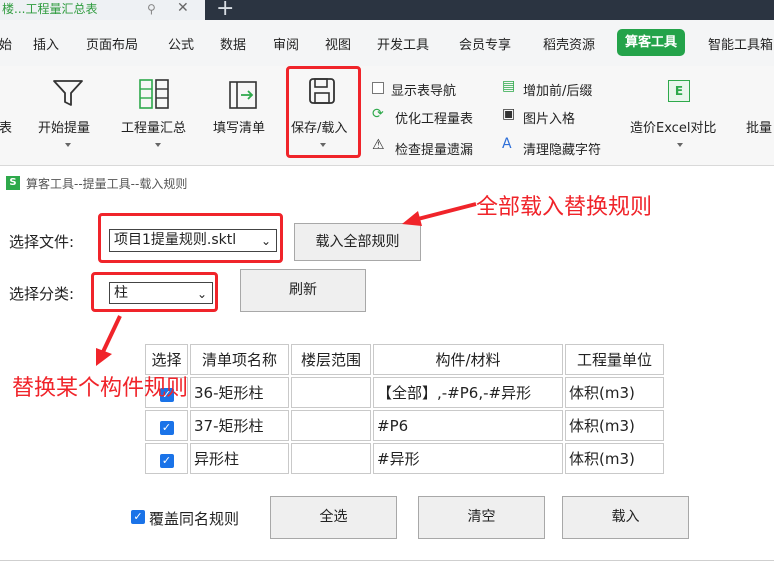 This screenshot has height=566, width=774. I want to click on menu-insert: 插入, so click(46, 43).